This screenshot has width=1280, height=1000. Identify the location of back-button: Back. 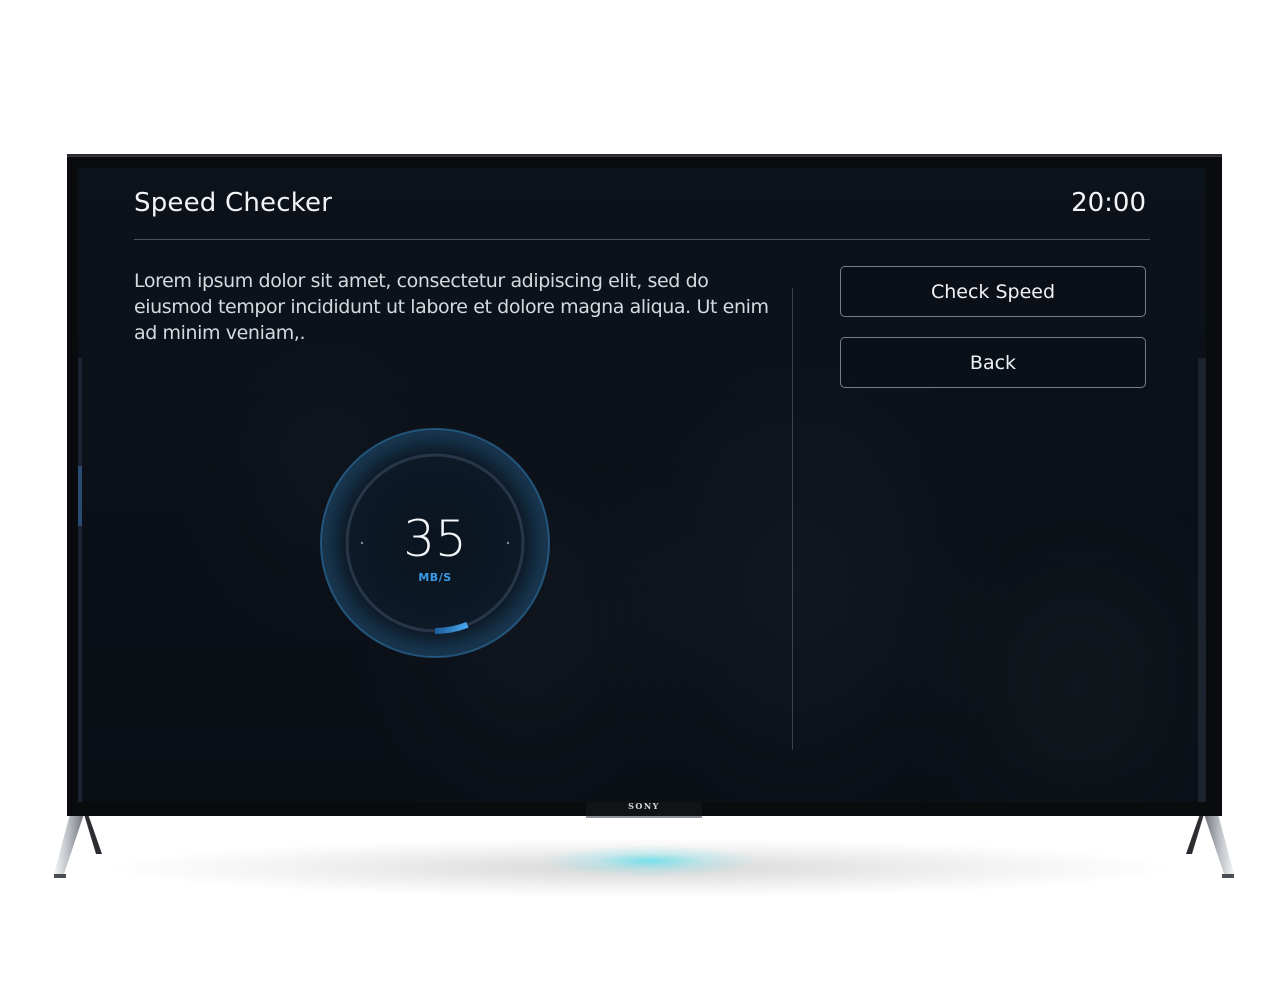
(993, 362).